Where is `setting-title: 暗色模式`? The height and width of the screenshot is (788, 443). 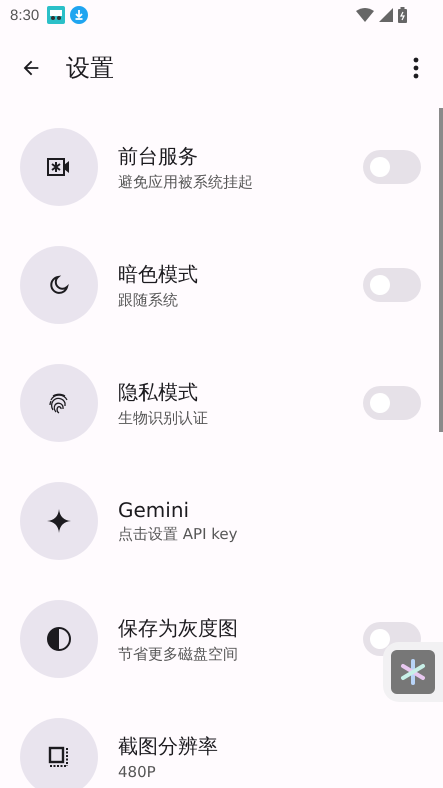 setting-title: 暗色模式 is located at coordinates (158, 274).